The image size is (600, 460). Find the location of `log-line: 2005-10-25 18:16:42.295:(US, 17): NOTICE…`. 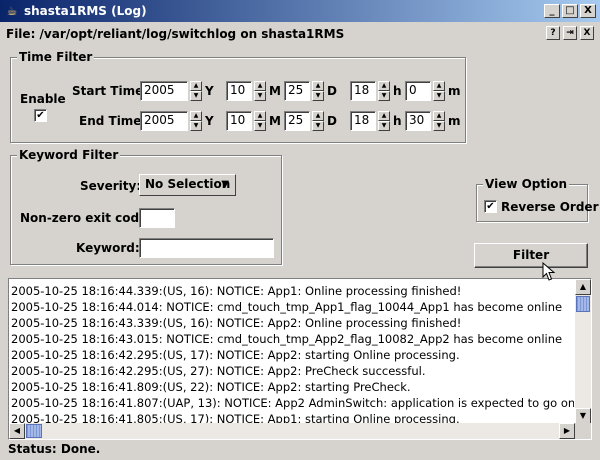

log-line: 2005-10-25 18:16:42.295:(US, 17): NOTICE… is located at coordinates (235, 355).